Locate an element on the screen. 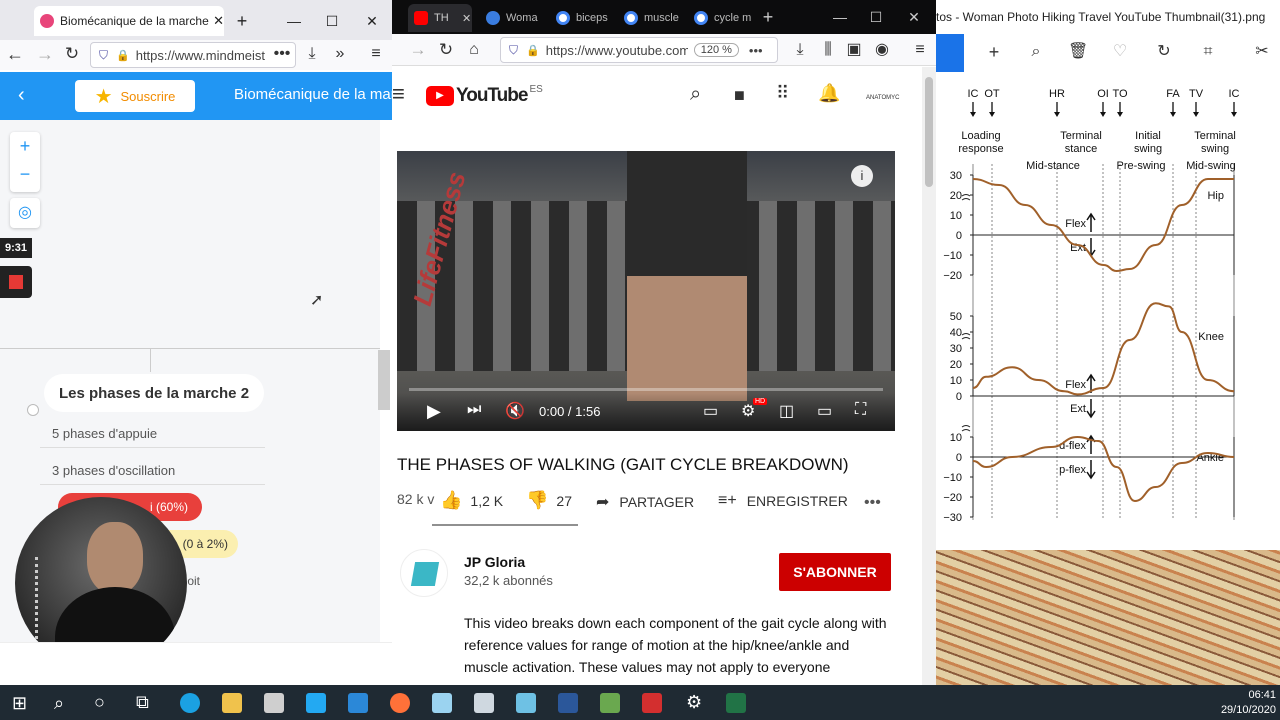  dislike-button: 👎 27 is located at coordinates (549, 500).